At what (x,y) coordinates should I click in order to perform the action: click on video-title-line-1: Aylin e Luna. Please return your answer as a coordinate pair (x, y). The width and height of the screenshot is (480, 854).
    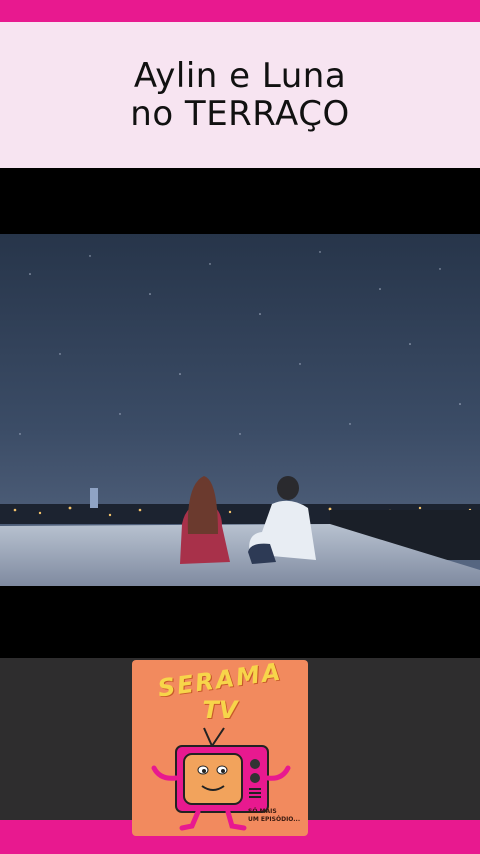
    Looking at the image, I should click on (240, 76).